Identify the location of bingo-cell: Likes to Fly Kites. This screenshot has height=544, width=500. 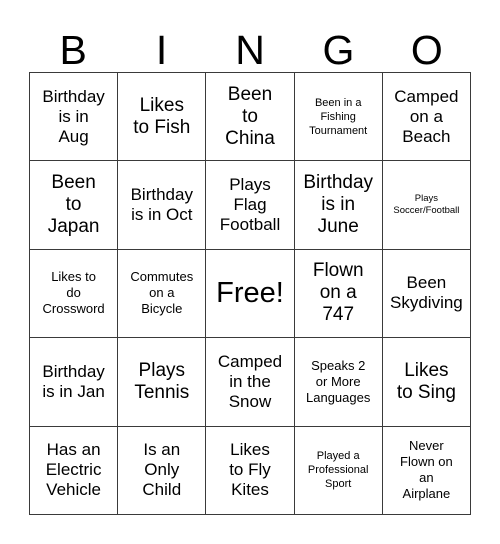
(250, 470).